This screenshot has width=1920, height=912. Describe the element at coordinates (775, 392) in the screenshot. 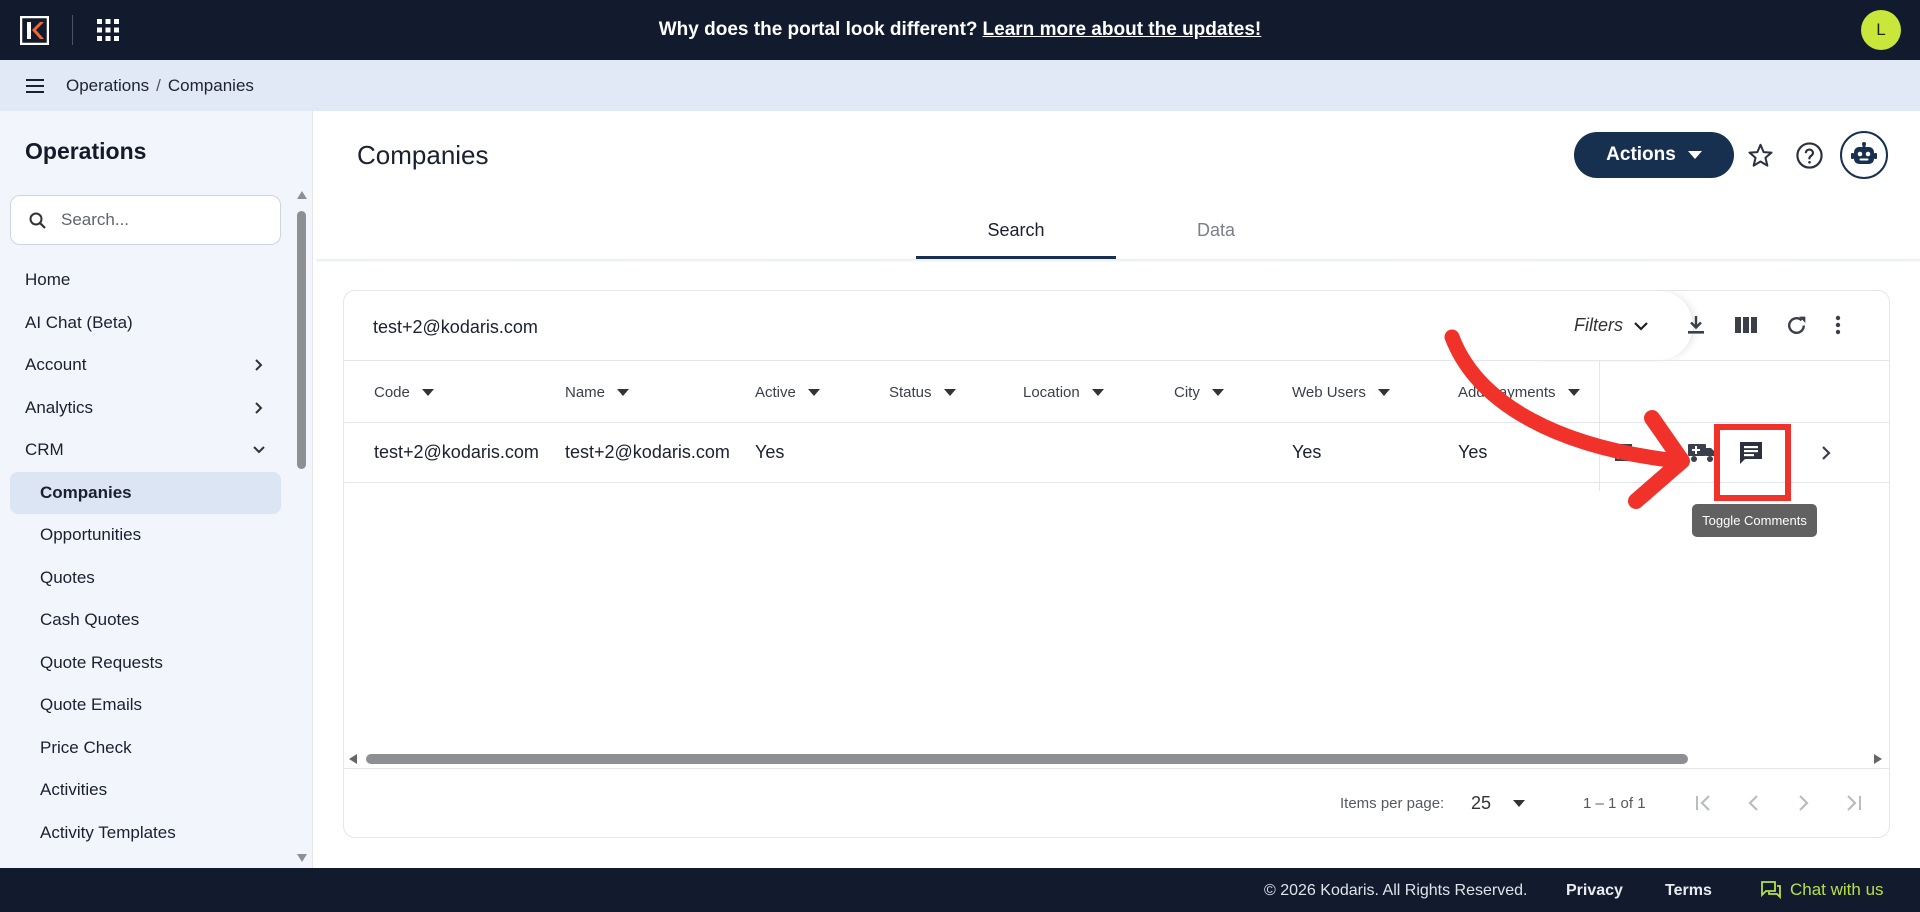

I see `column-header-label: Active` at that location.